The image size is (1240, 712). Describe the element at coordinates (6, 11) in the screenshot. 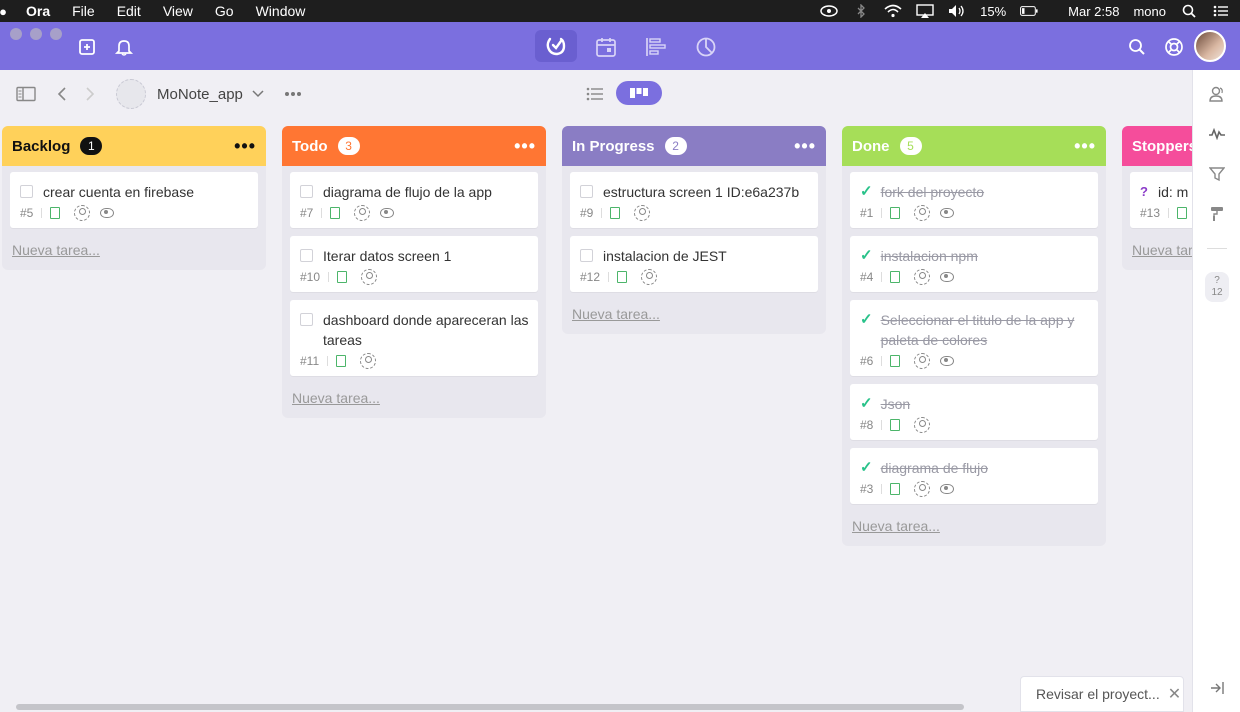

I see `apple-menu-icon: ●` at that location.